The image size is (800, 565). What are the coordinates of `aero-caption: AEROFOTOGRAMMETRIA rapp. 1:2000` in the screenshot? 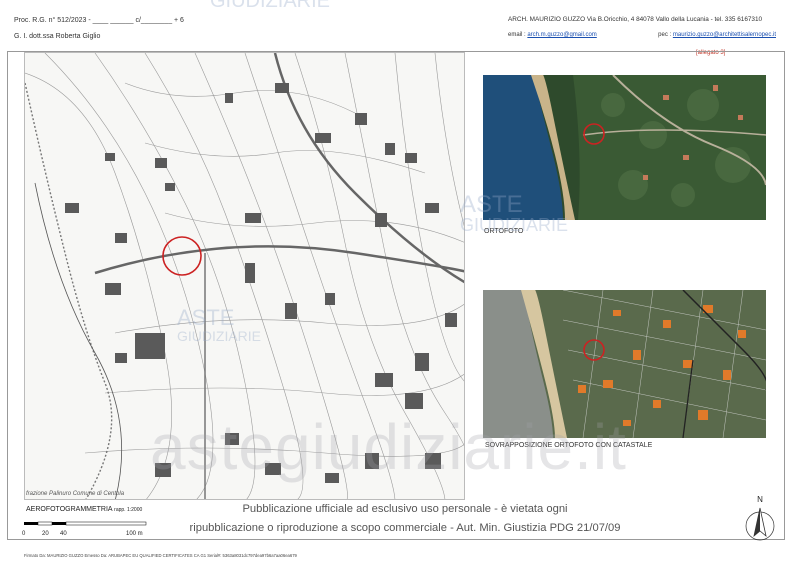 It's located at (84, 509).